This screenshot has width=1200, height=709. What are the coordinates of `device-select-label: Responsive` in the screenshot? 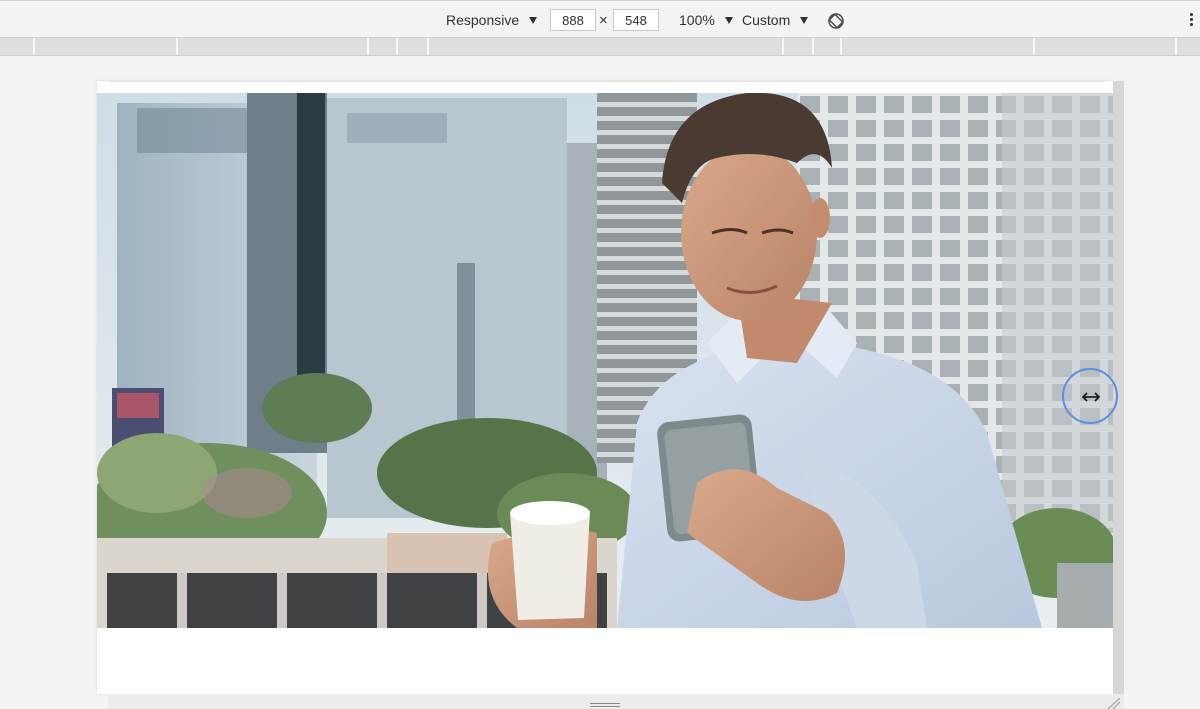 It's located at (483, 20).